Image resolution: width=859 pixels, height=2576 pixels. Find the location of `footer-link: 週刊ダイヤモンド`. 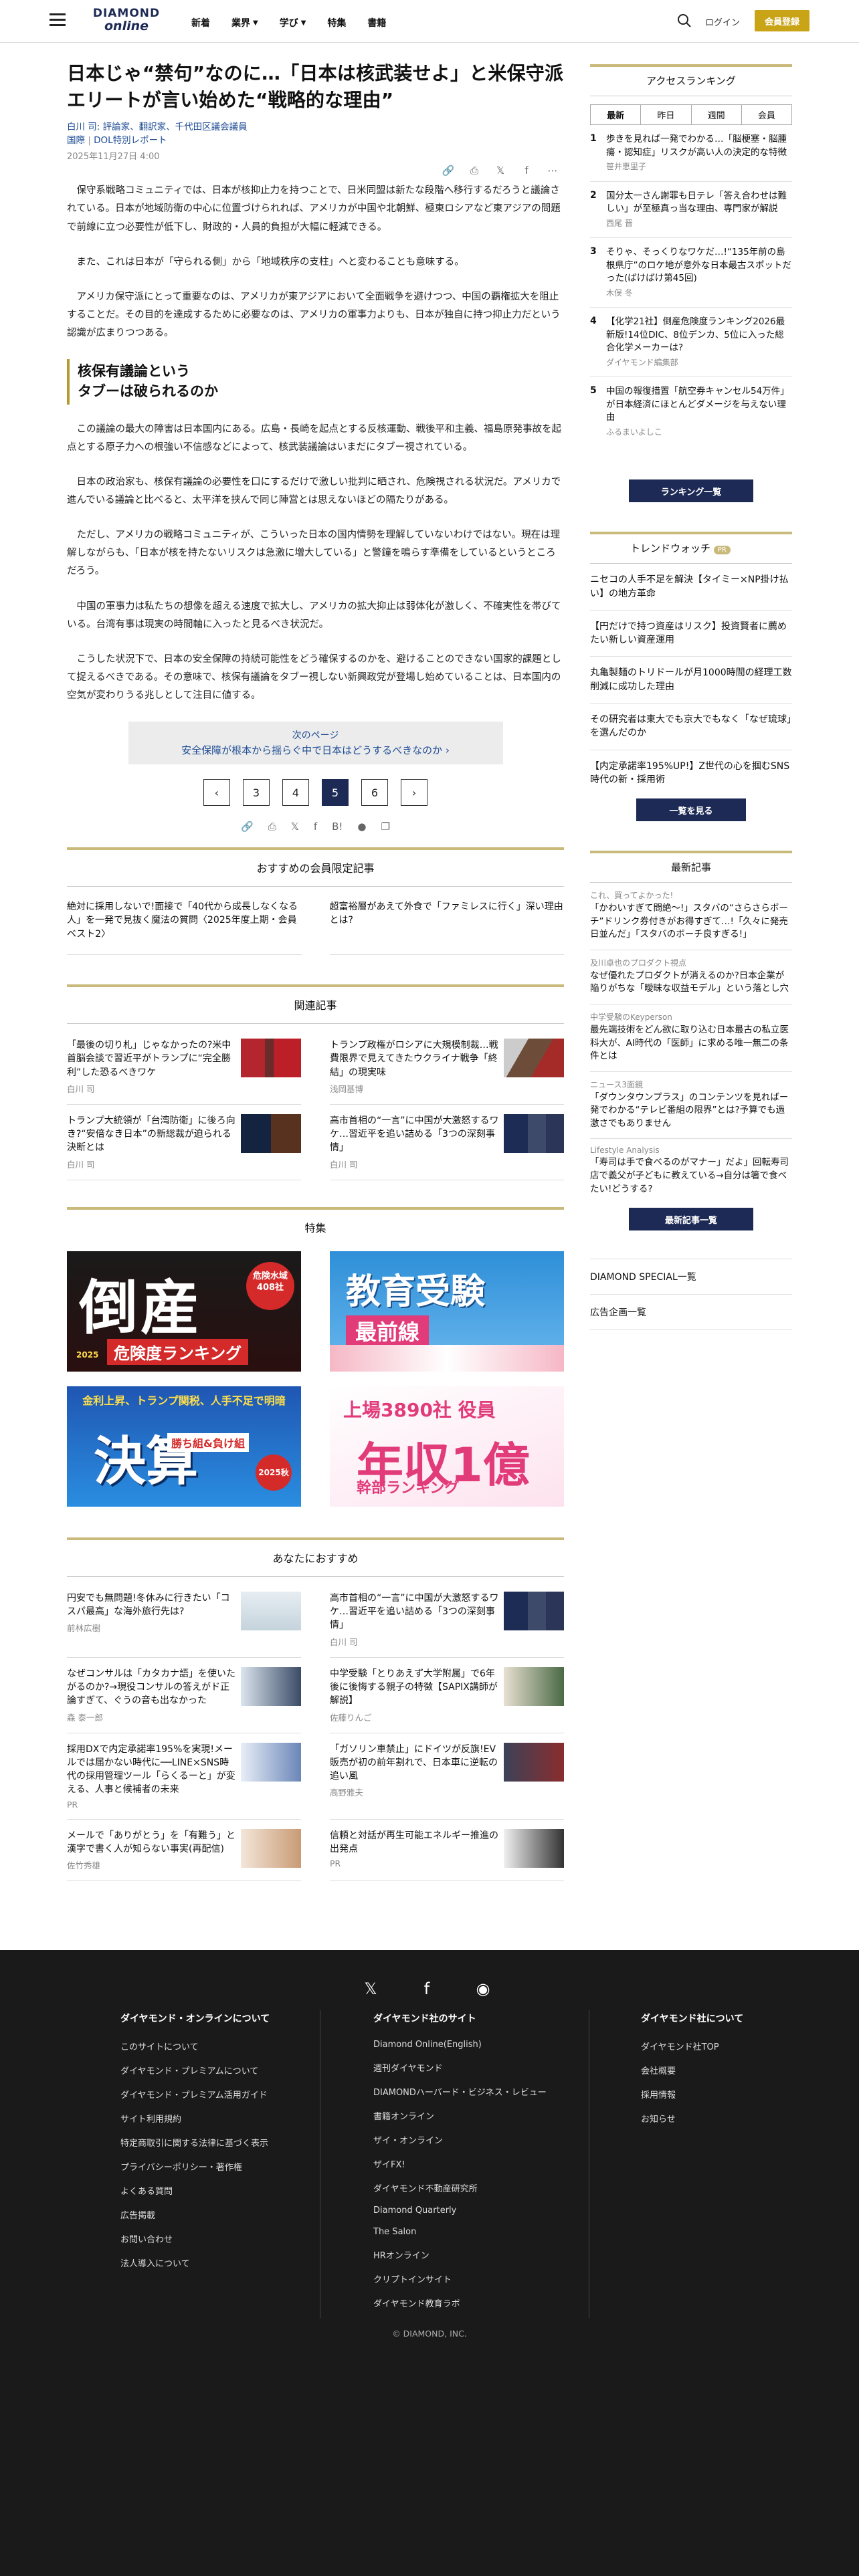

footer-link: 週刊ダイヤモンド is located at coordinates (460, 2067).